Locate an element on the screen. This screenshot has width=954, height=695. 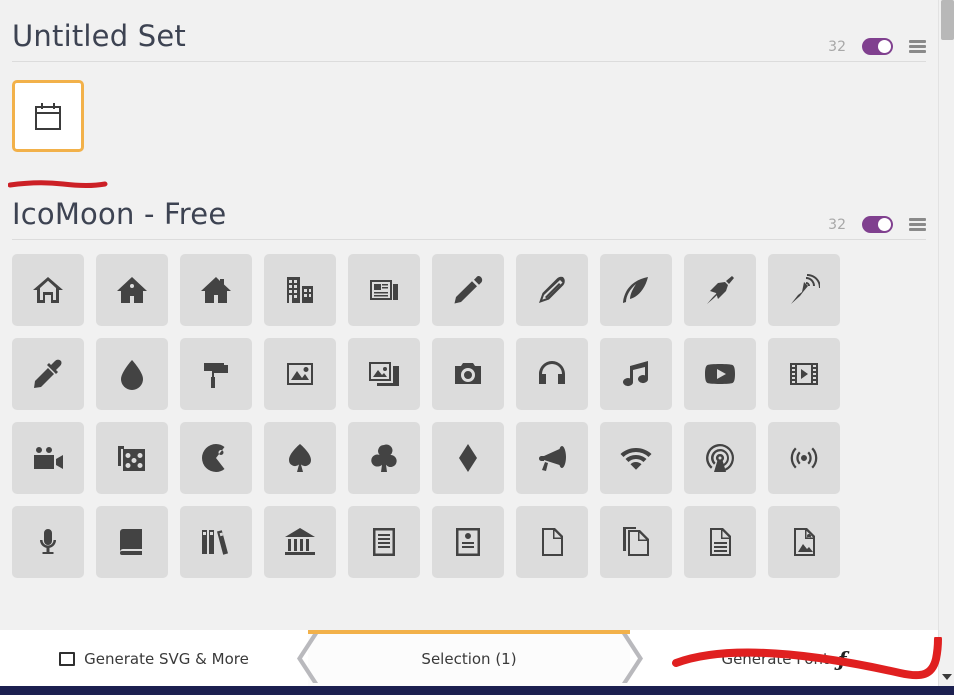
icon-cell-spades is located at coordinates (300, 458).